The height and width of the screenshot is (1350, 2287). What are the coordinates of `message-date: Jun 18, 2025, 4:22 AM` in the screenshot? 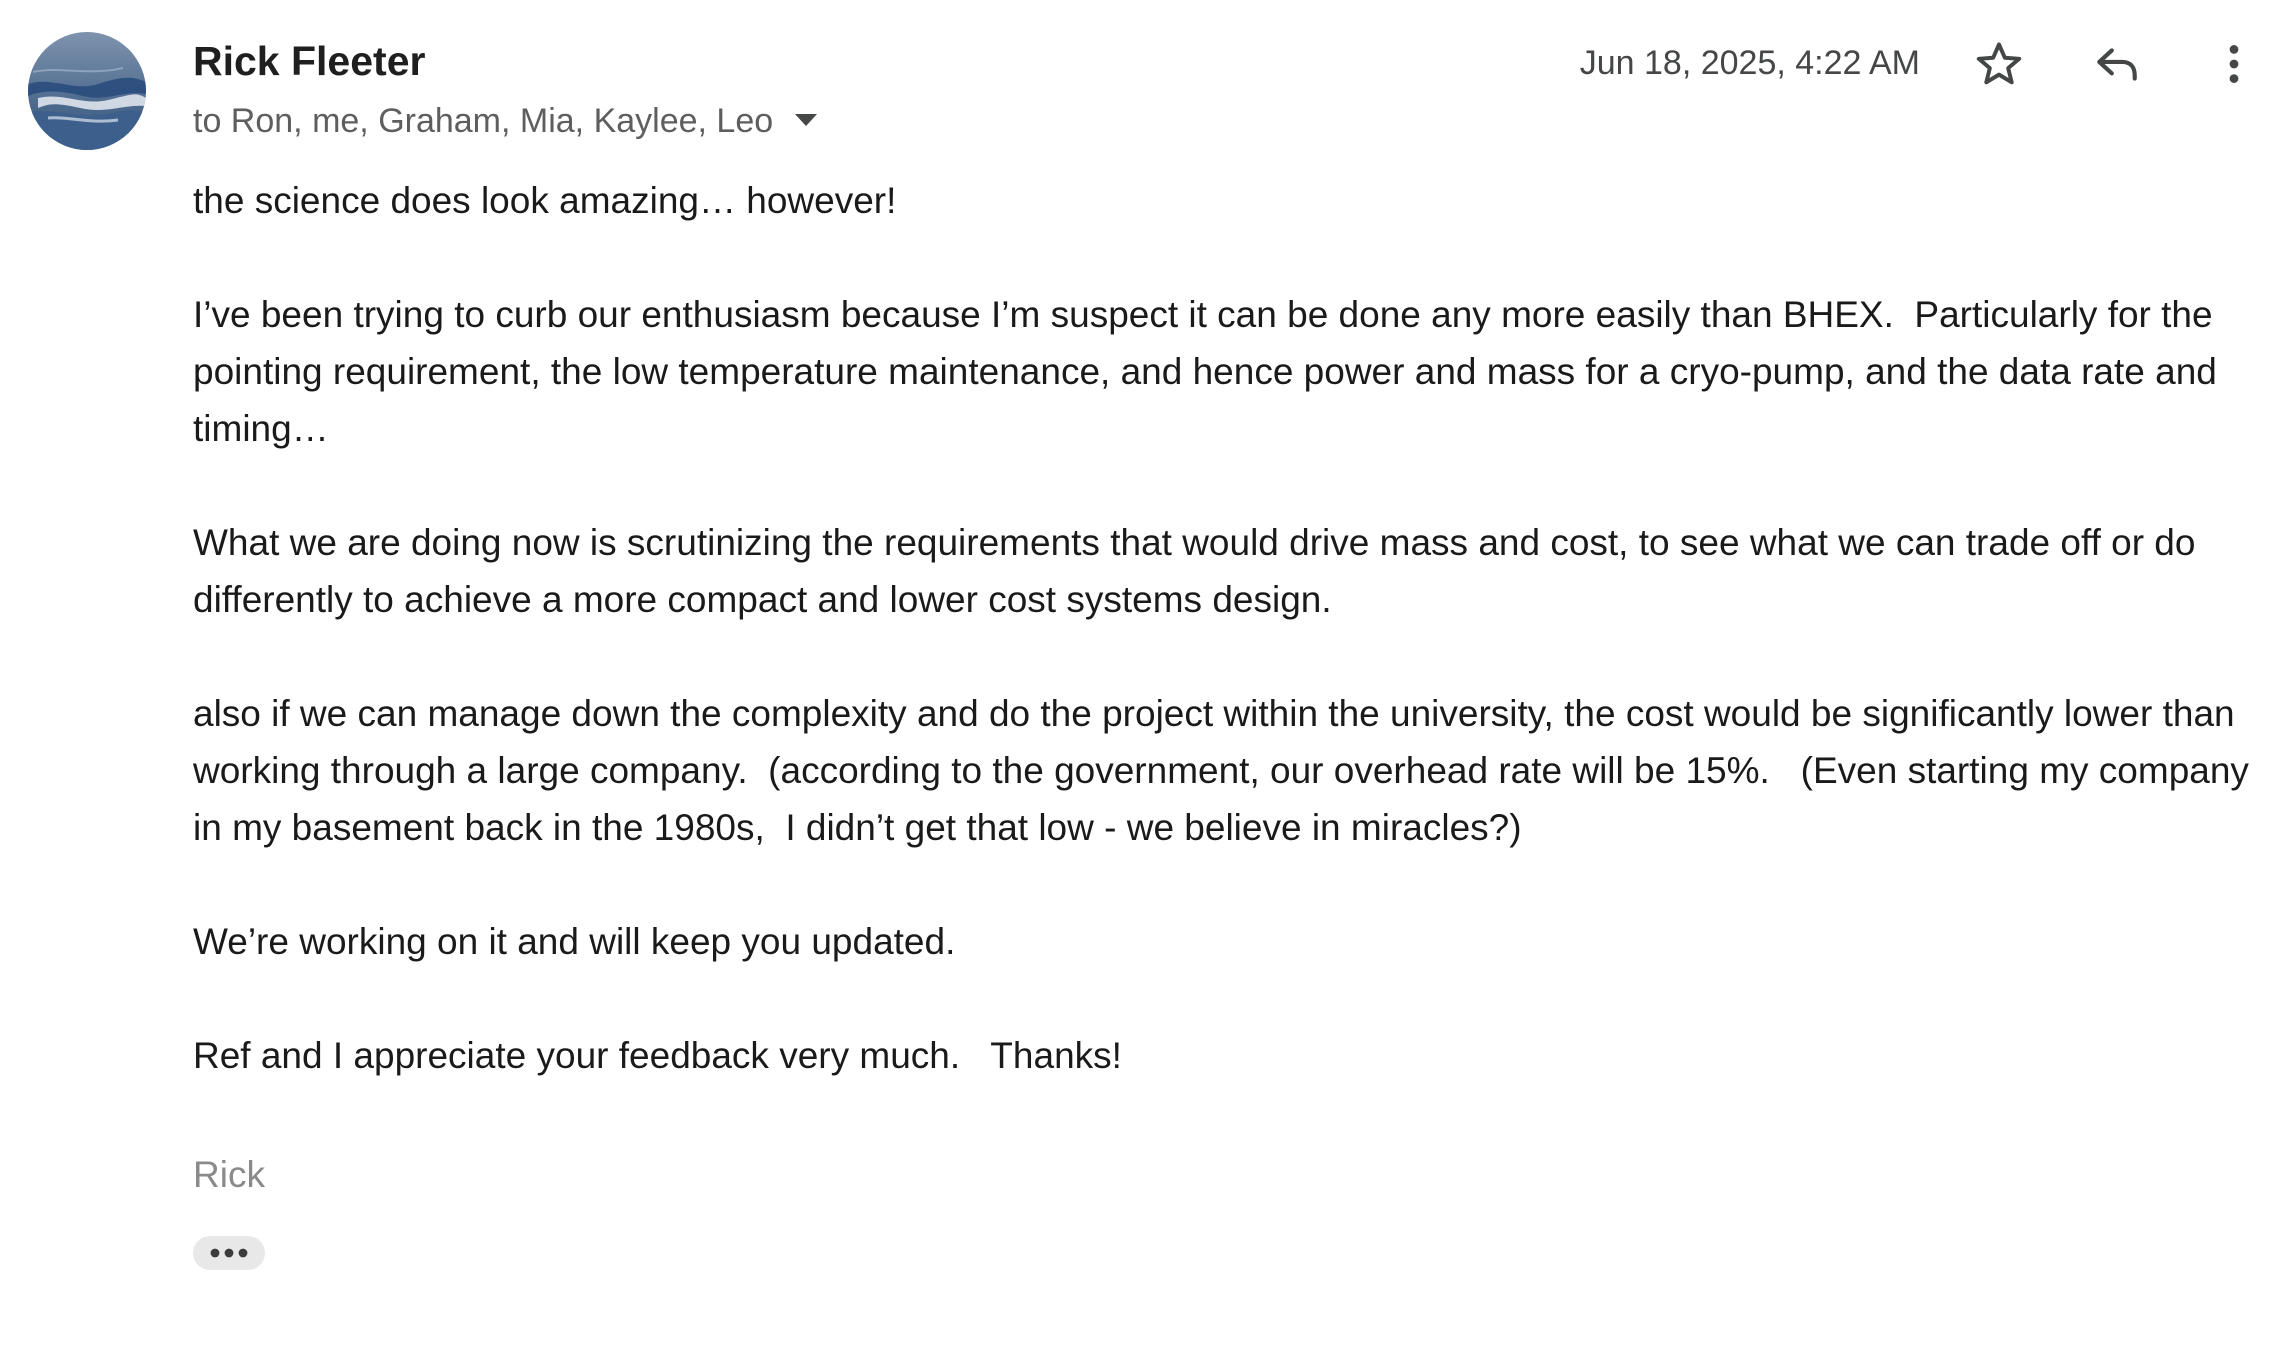 It's located at (1749, 63).